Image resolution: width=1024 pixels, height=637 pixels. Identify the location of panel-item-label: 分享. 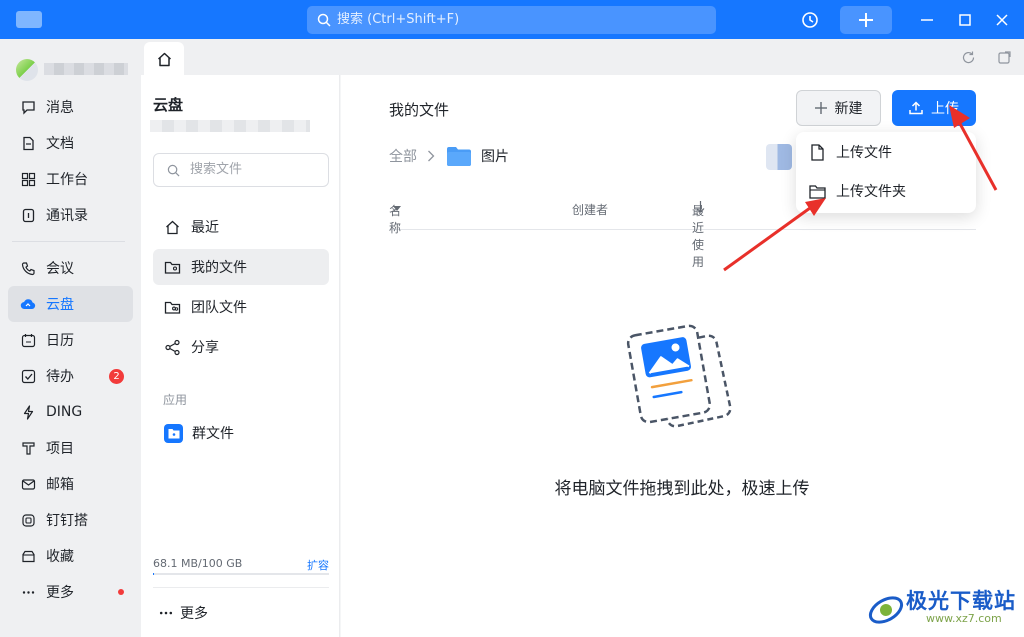
(205, 348).